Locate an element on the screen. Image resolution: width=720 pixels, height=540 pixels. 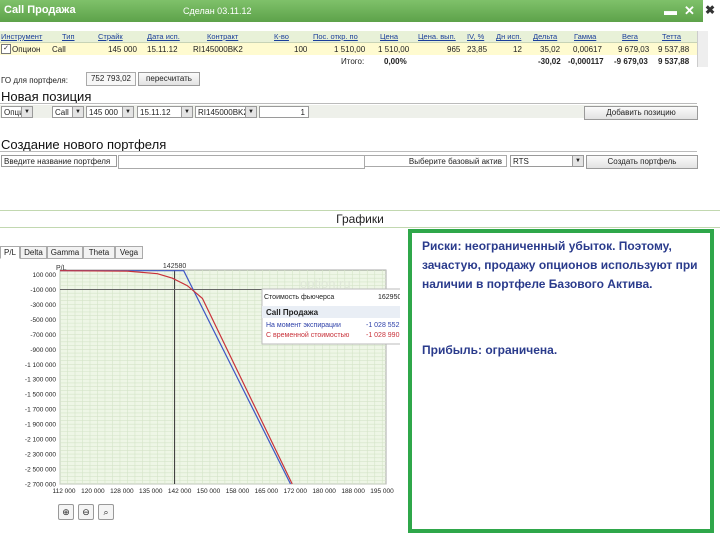
window-edge: ✖ is located at coordinates (711, 11).